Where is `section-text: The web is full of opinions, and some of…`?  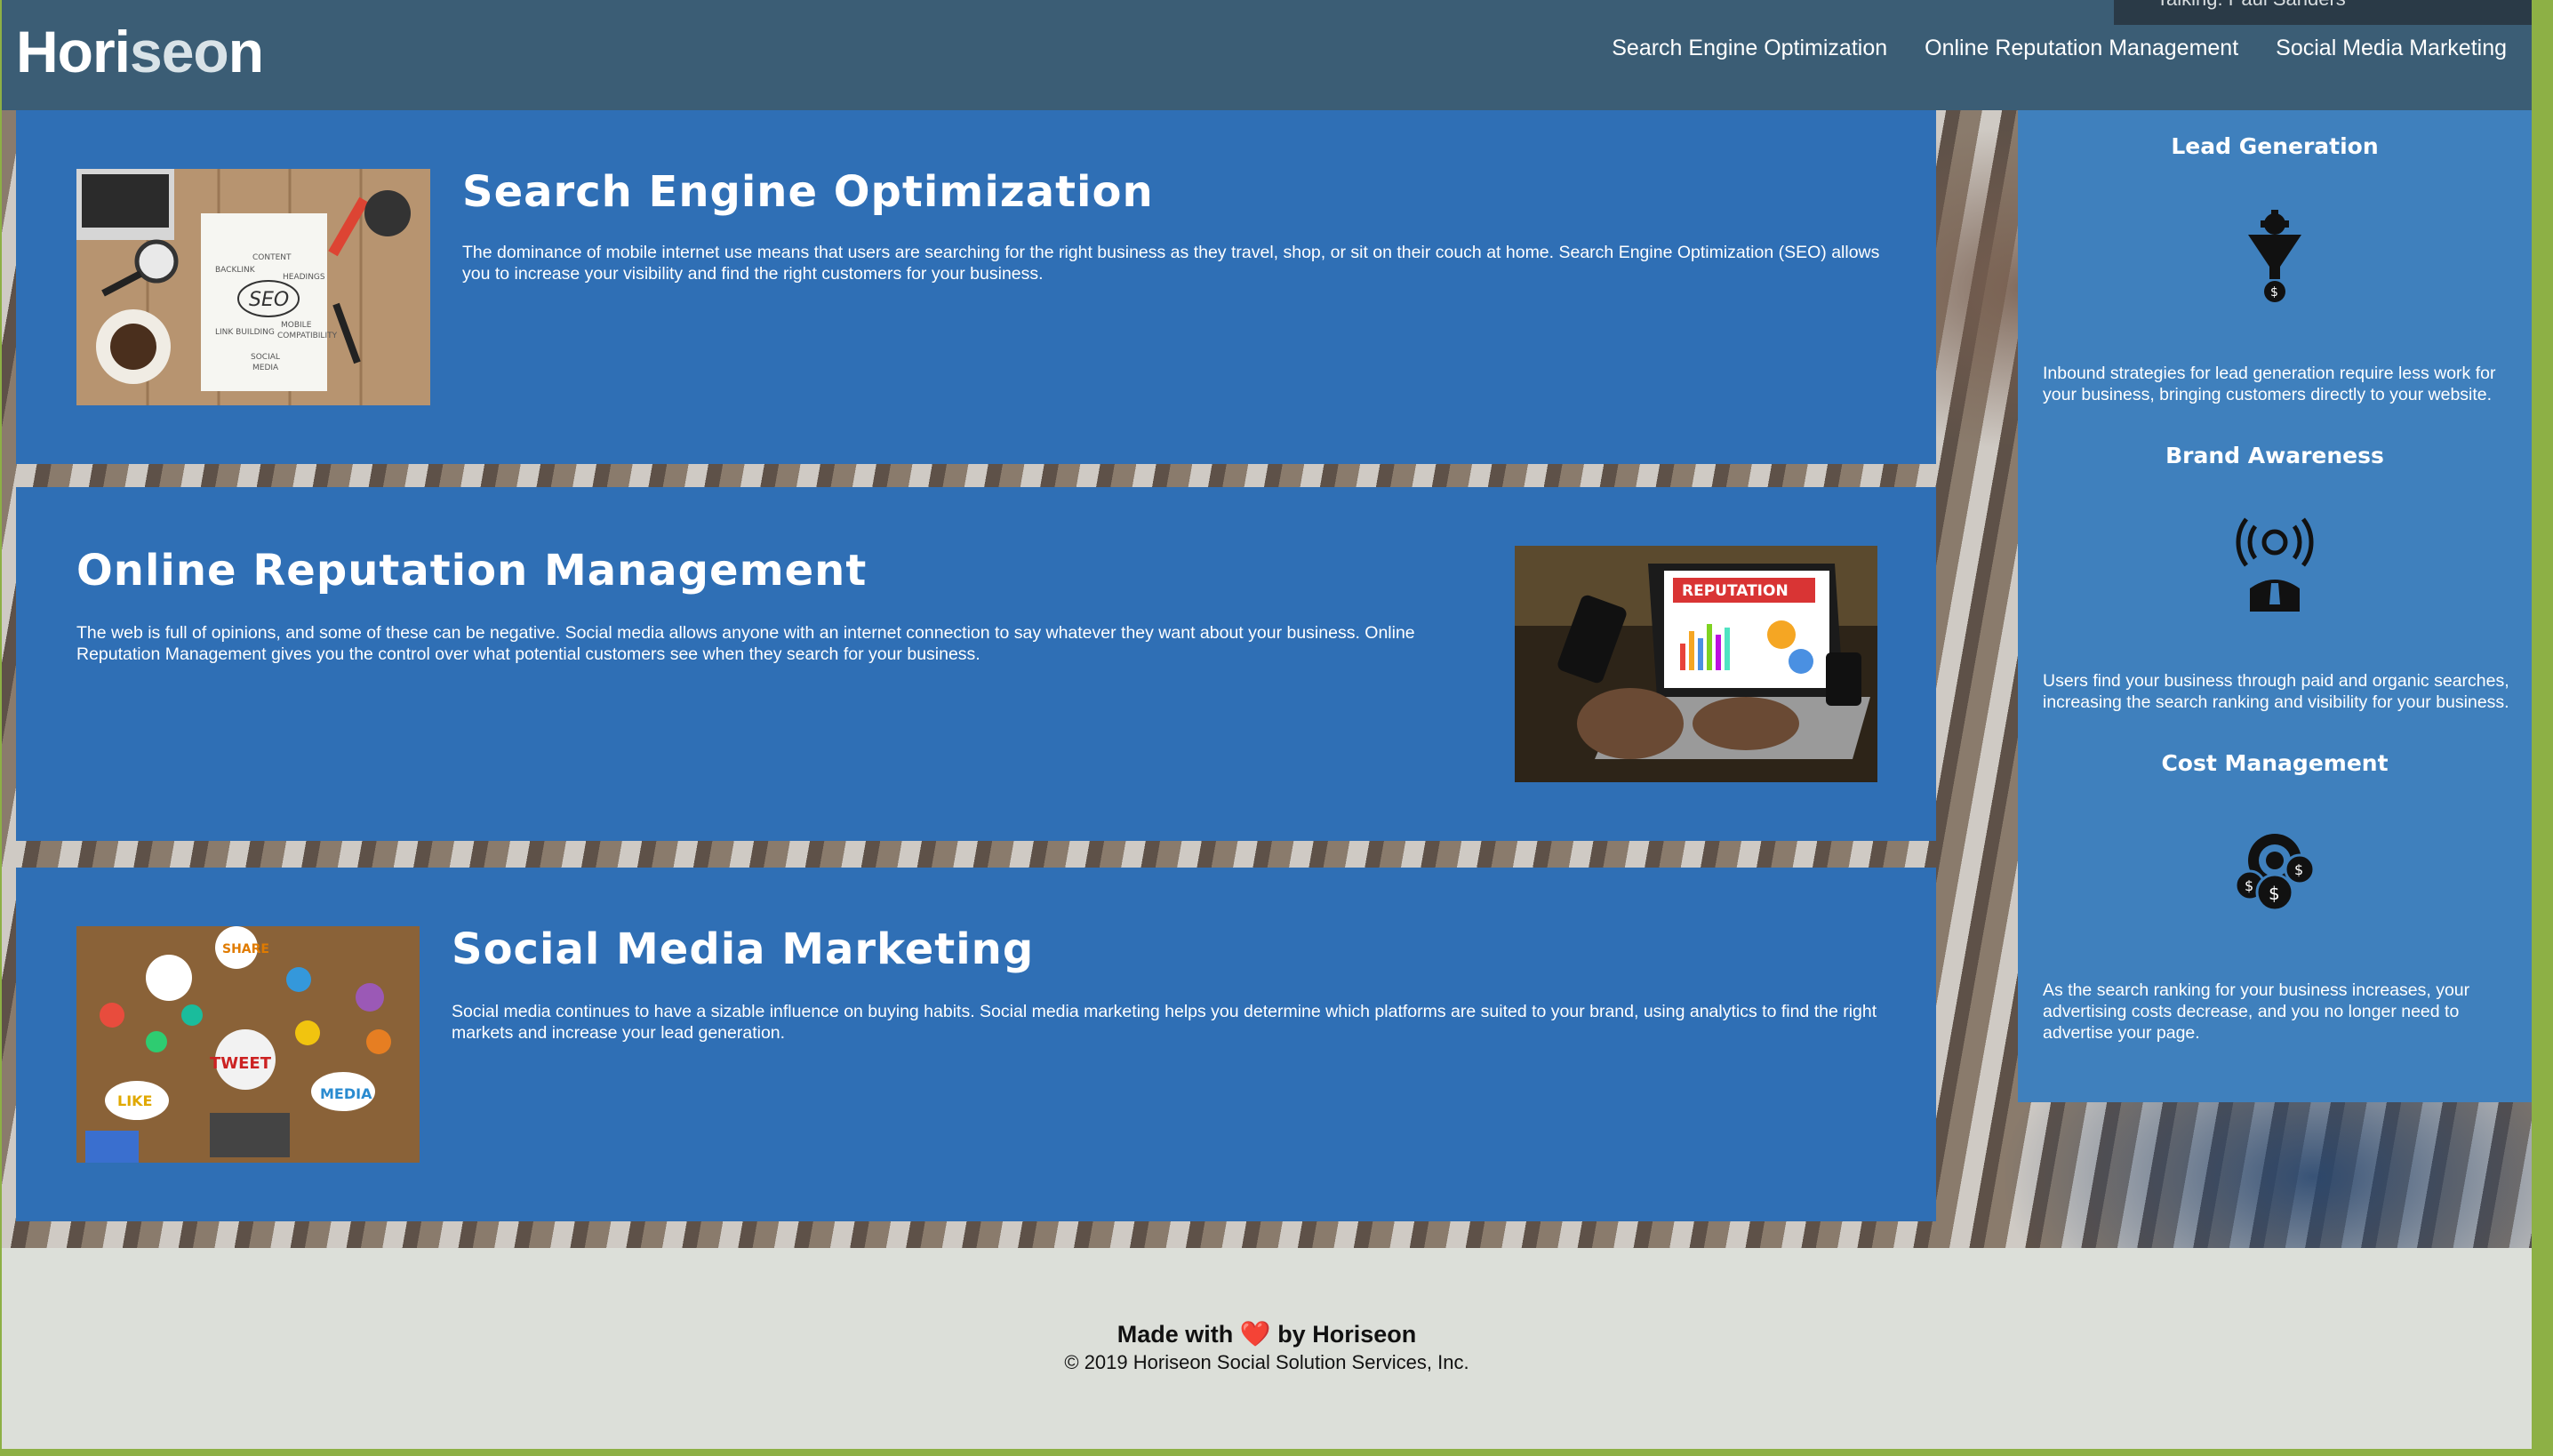 section-text: The web is full of opinions, and some of… is located at coordinates (745, 643).